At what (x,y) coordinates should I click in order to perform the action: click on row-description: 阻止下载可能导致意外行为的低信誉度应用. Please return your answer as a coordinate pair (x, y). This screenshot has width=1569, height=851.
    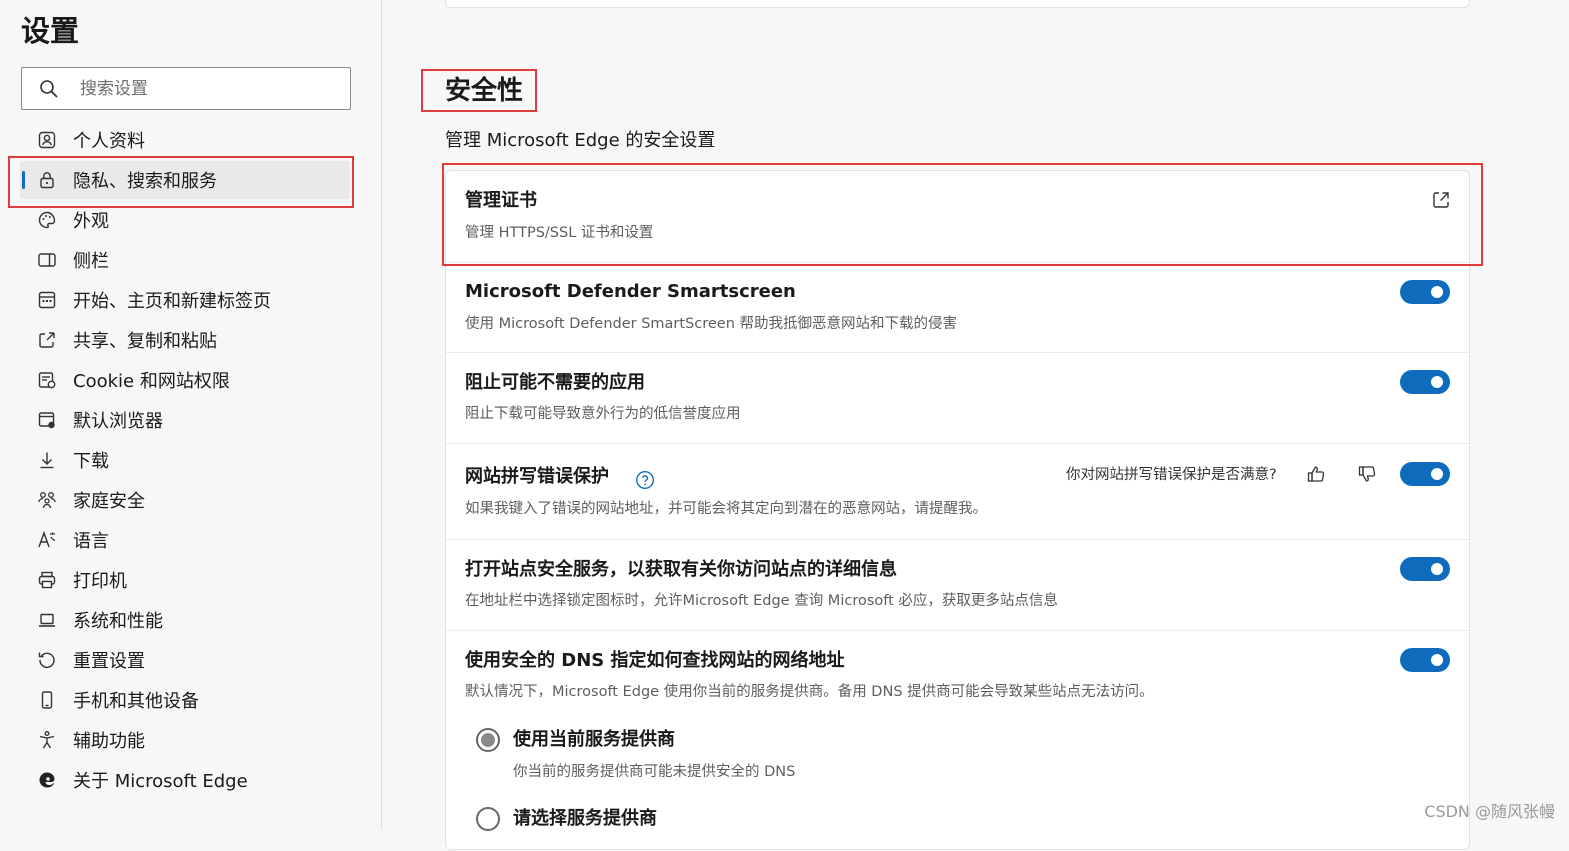
    Looking at the image, I should click on (603, 414).